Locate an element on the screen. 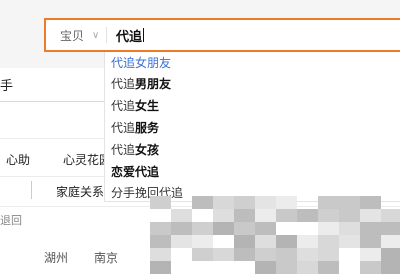 Image resolution: width=400 pixels, height=275 pixels. search-scope-label: 宝贝 is located at coordinates (72, 35).